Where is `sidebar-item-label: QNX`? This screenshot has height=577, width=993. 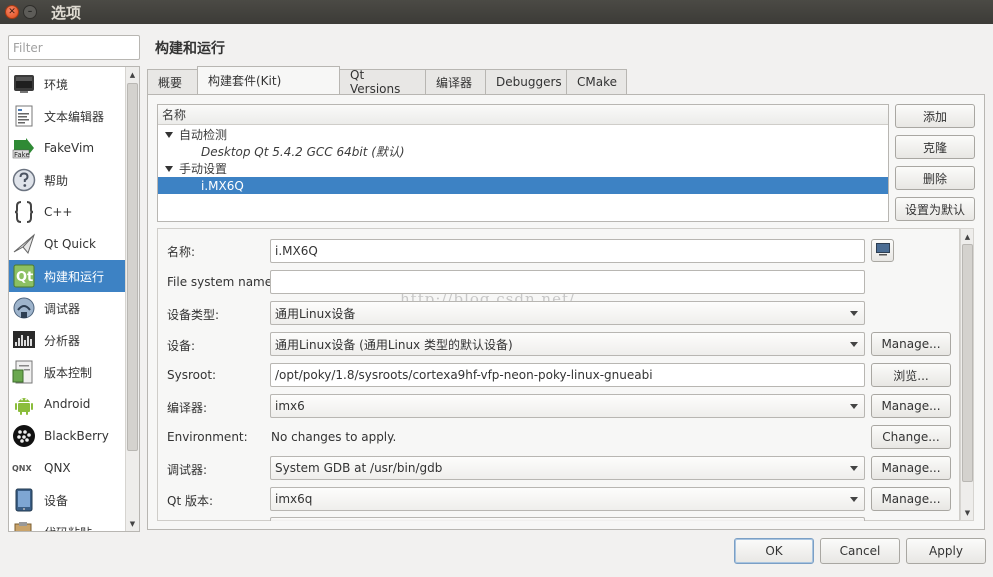 sidebar-item-label: QNX is located at coordinates (57, 468).